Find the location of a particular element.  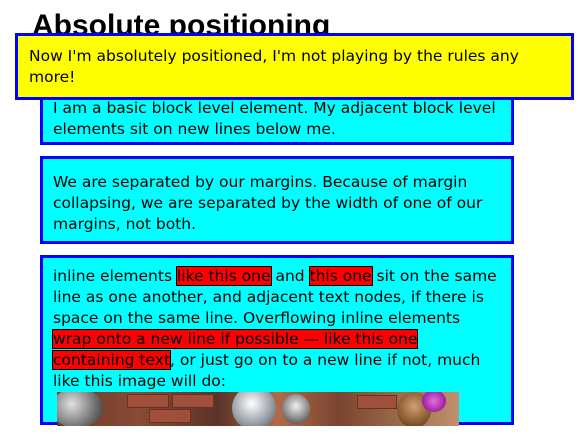

inline-span-2: this one is located at coordinates (340, 276).